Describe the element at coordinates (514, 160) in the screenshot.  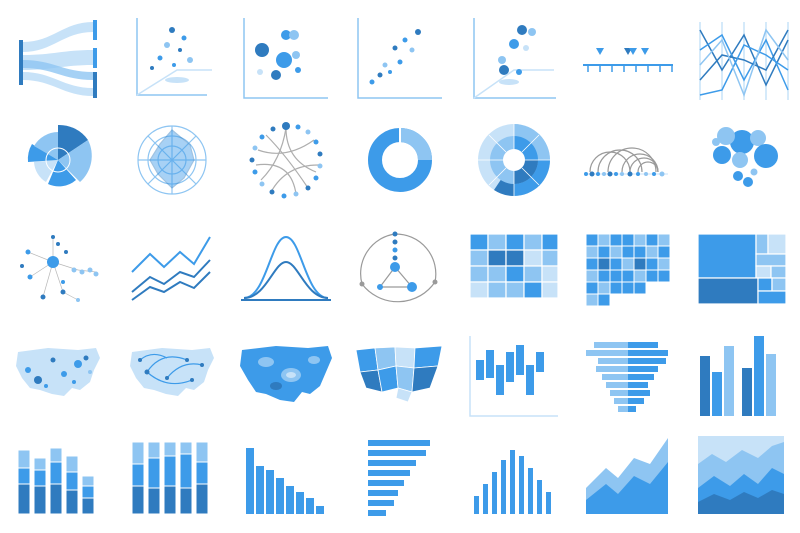
I see `sunburst-chart-icon` at that location.